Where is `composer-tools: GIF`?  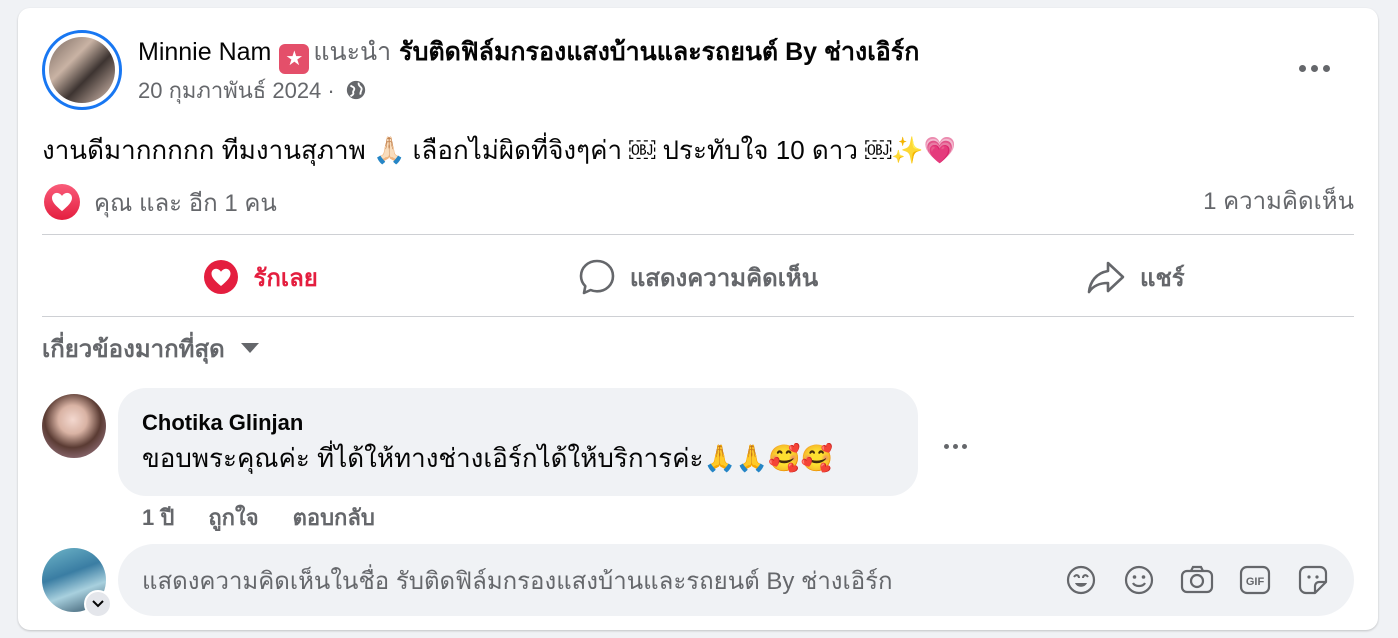 composer-tools: GIF is located at coordinates (1197, 580).